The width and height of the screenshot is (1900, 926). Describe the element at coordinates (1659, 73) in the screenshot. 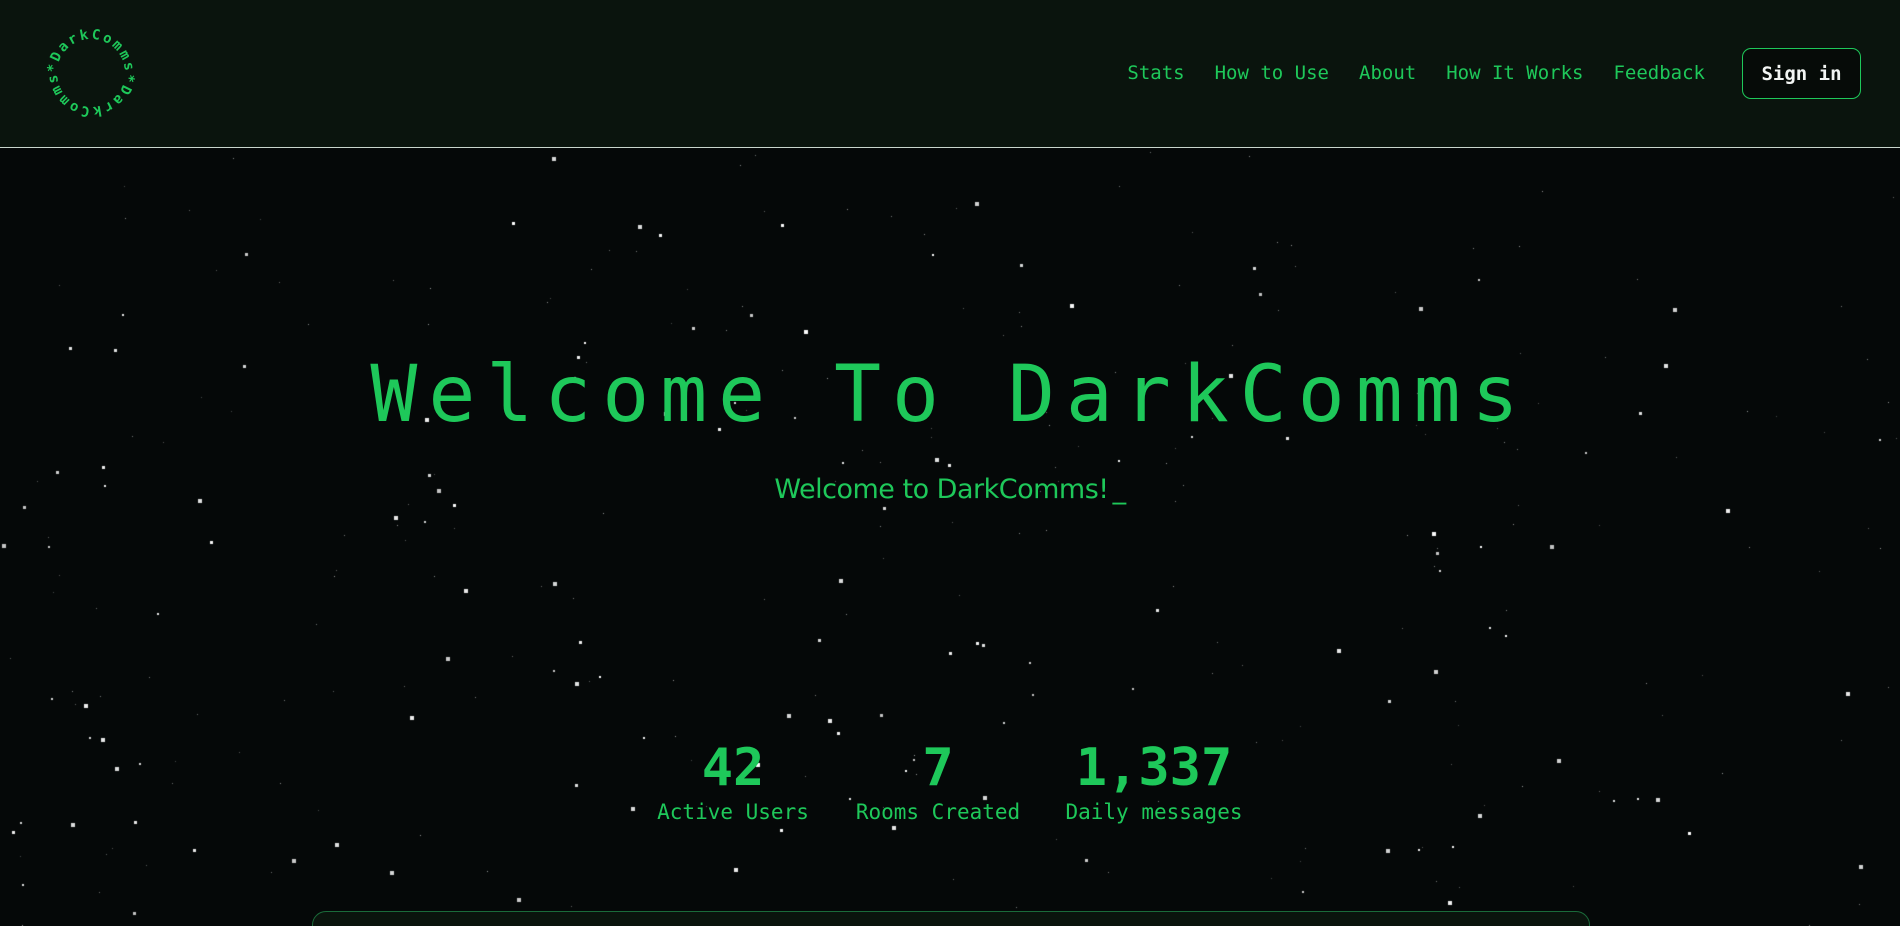

I see `nav-feedback: Feedback` at that location.